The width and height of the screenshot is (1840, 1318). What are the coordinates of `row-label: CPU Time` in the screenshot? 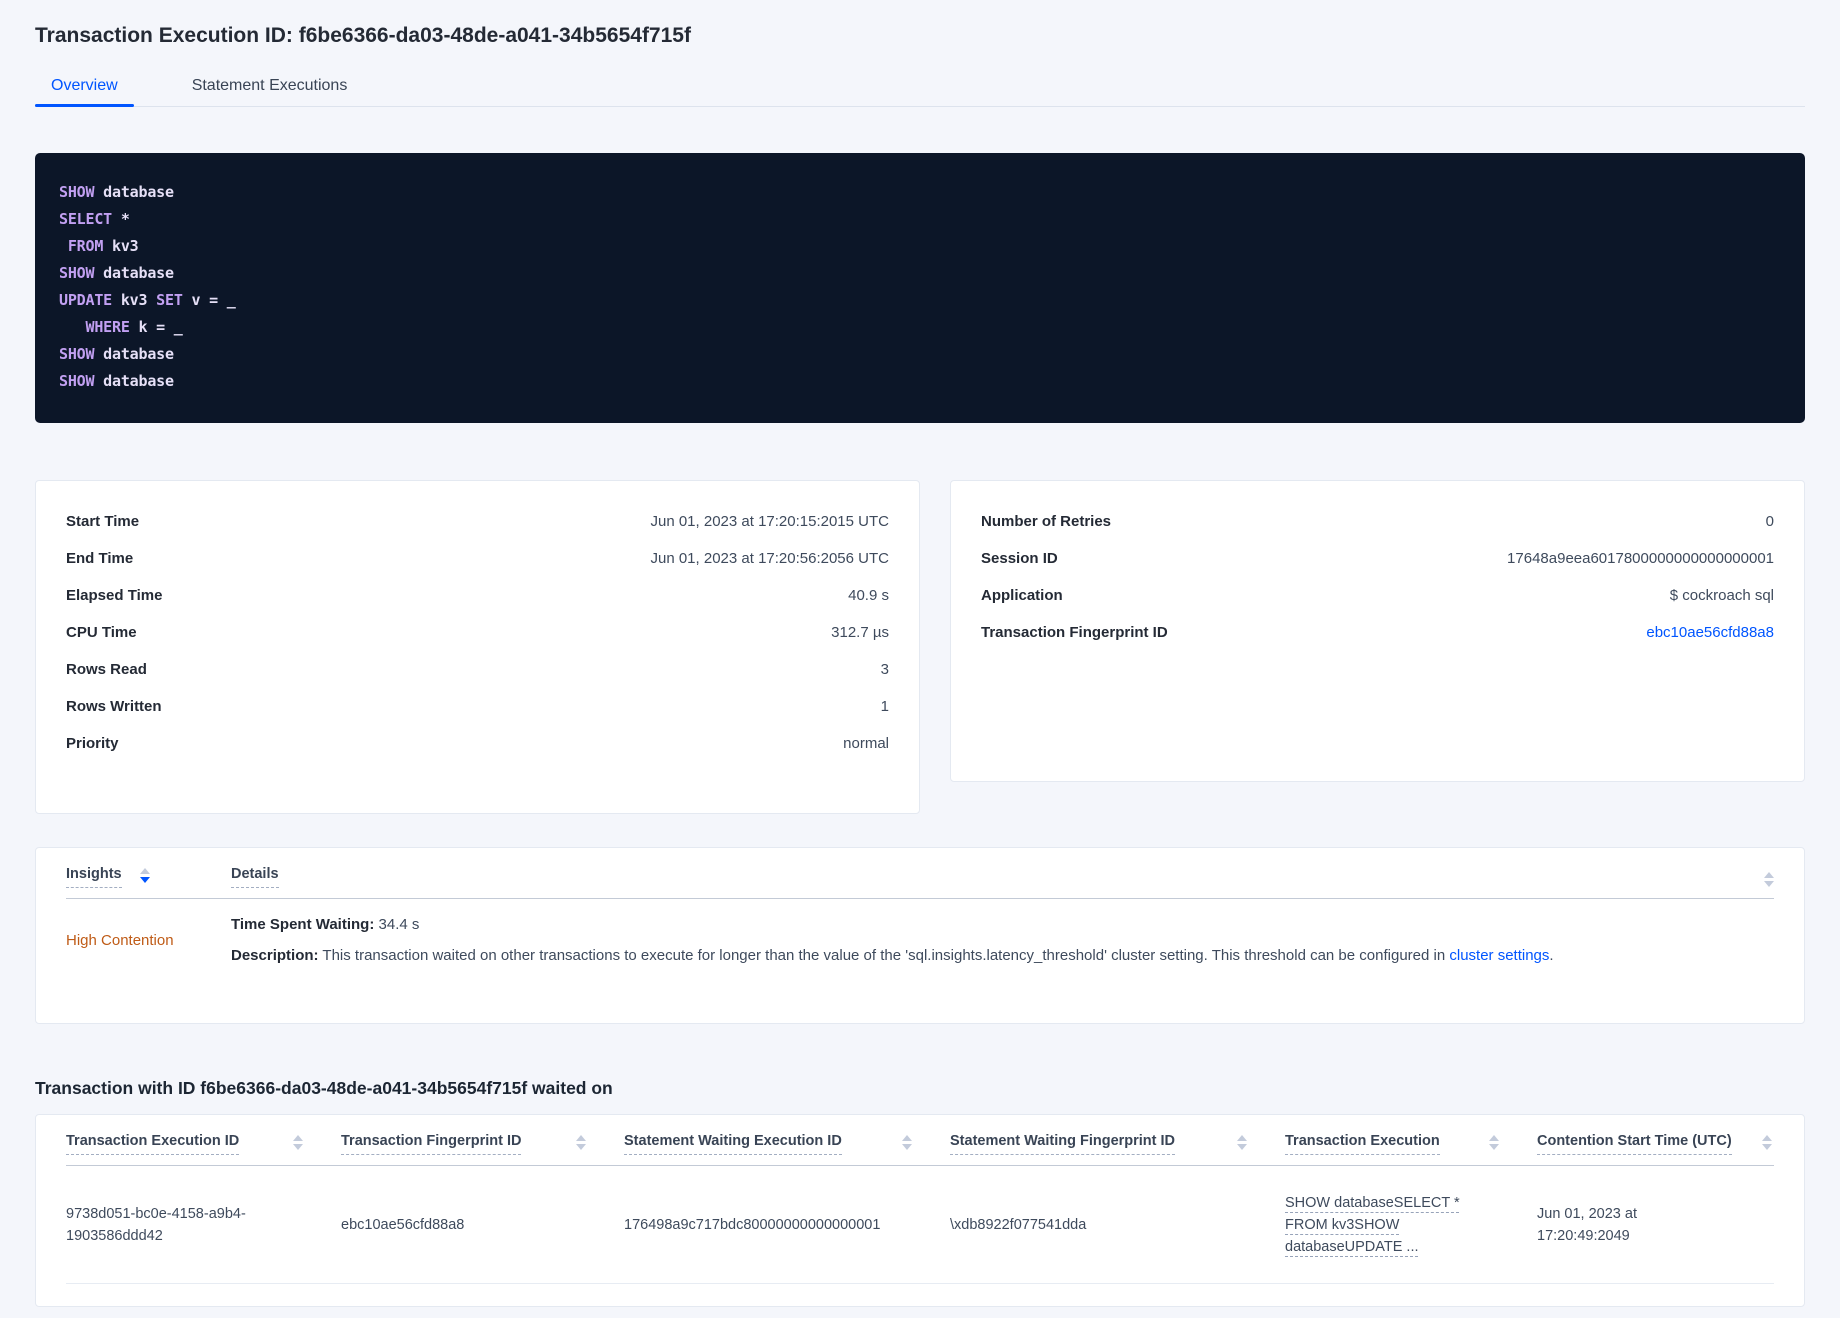 It's located at (101, 632).